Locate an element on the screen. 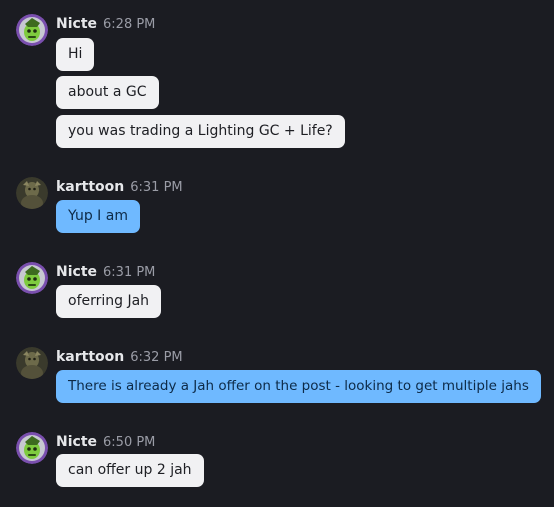  message-header: karttoon 6:32 PM is located at coordinates (119, 356).